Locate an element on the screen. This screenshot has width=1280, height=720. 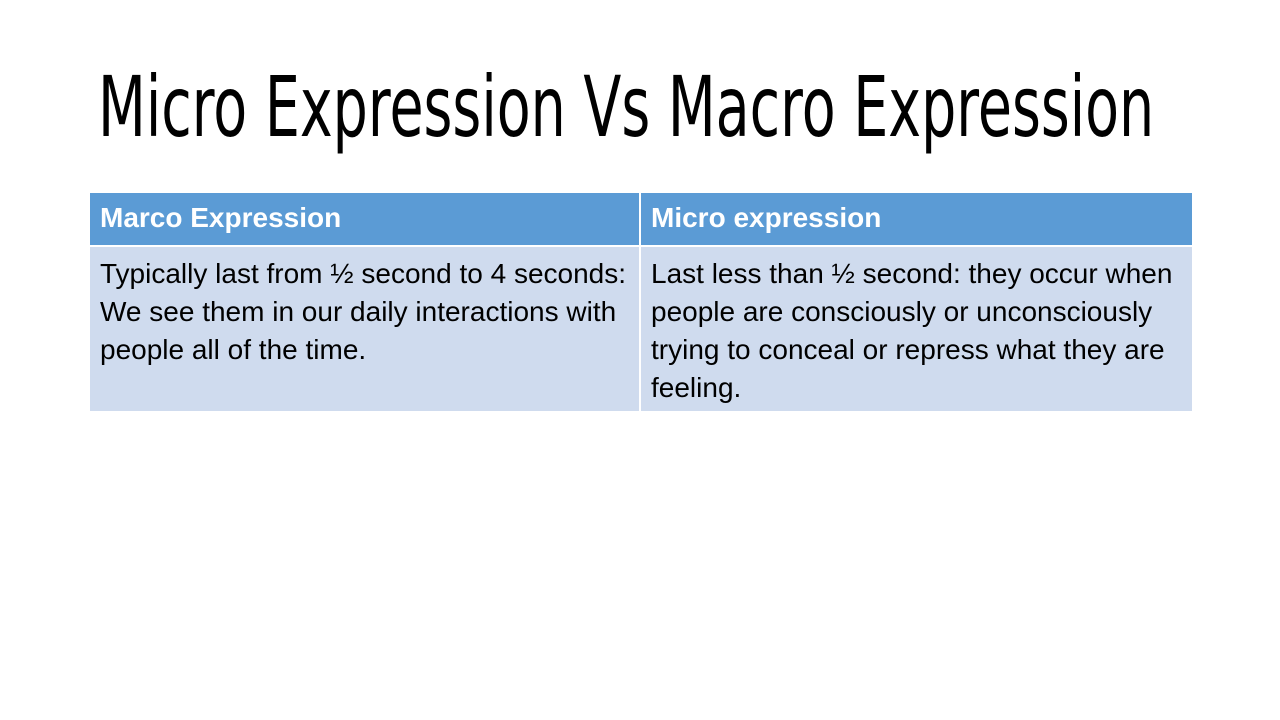
column-header-micro: Micro expression is located at coordinates (916, 219).